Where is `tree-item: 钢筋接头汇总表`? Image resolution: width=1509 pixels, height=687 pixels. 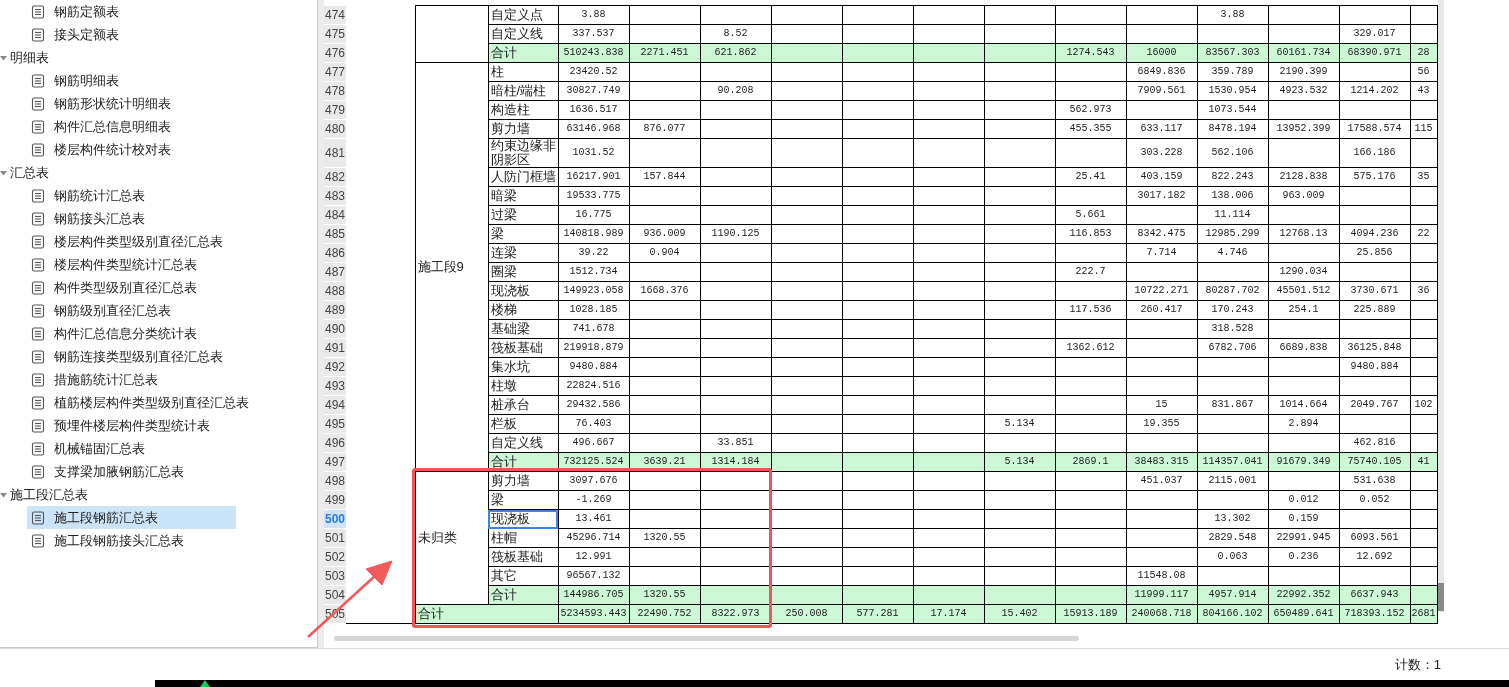
tree-item: 钢筋接头汇总表 is located at coordinates (131, 218).